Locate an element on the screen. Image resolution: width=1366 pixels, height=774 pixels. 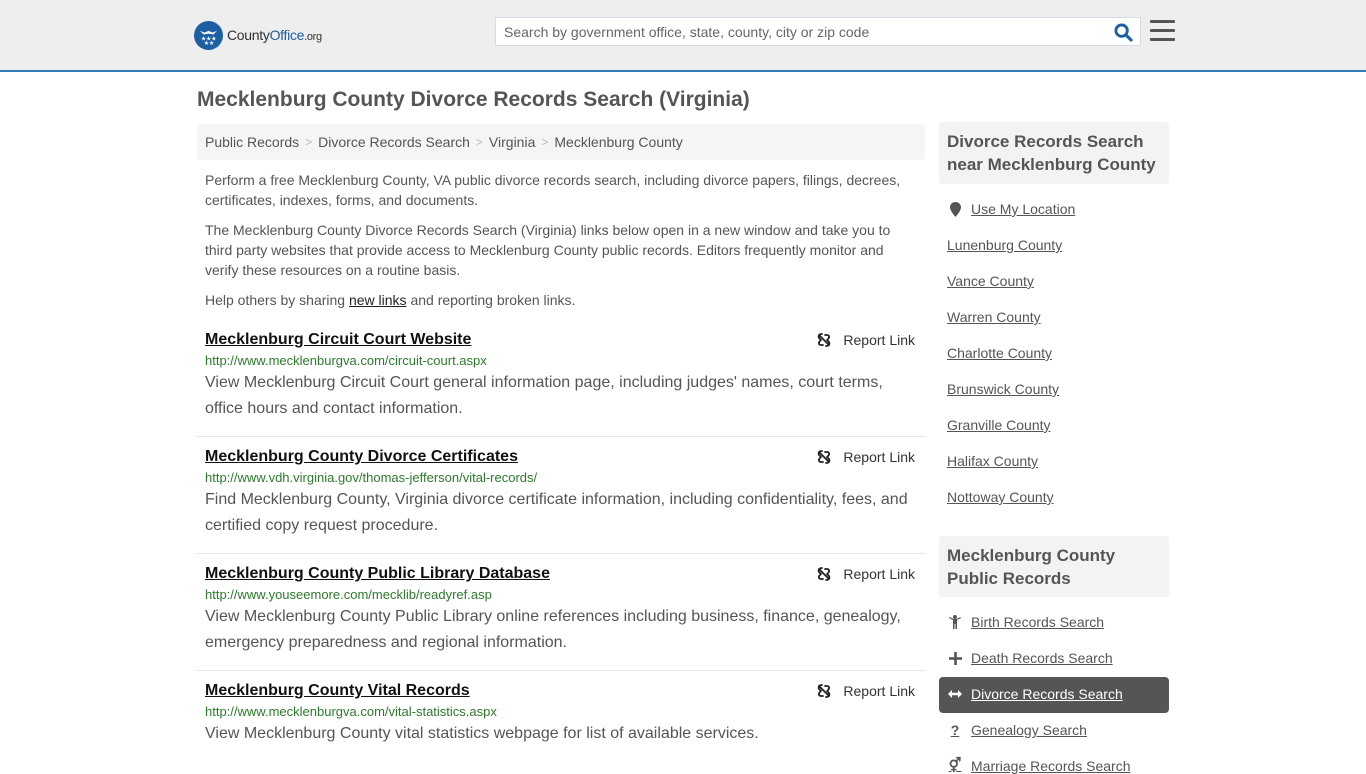
nearby-county-link: Warren County is located at coordinates (994, 317).